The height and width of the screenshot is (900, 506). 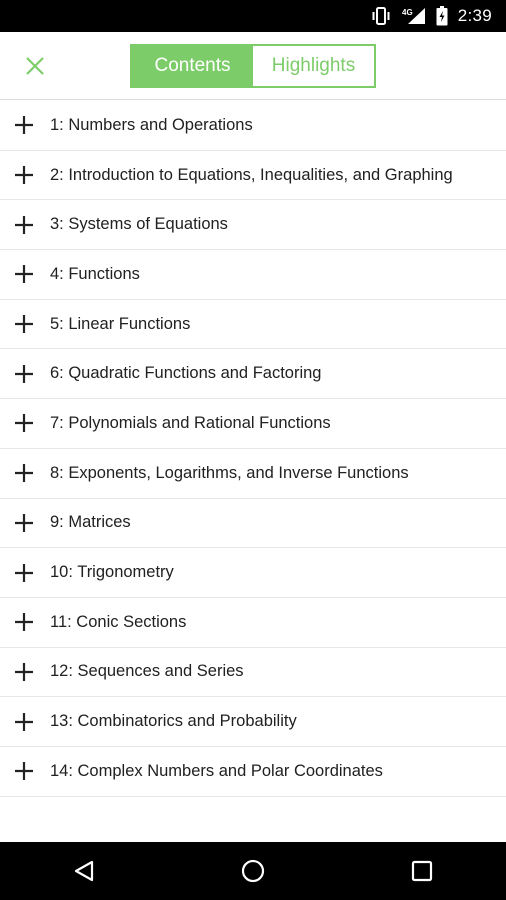 What do you see at coordinates (253, 225) in the screenshot?
I see `chapter-item: 3: Systems of Equations` at bounding box center [253, 225].